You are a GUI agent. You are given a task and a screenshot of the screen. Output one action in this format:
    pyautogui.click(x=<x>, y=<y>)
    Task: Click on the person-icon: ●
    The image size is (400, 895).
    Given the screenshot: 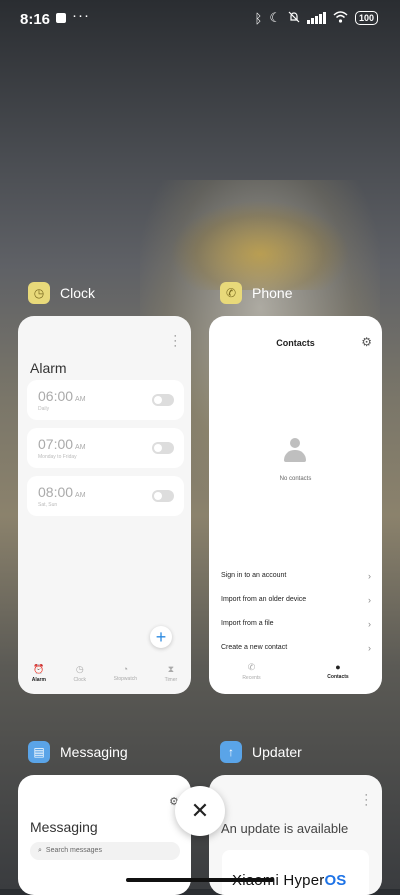 What is the action you would take?
    pyautogui.click(x=338, y=667)
    